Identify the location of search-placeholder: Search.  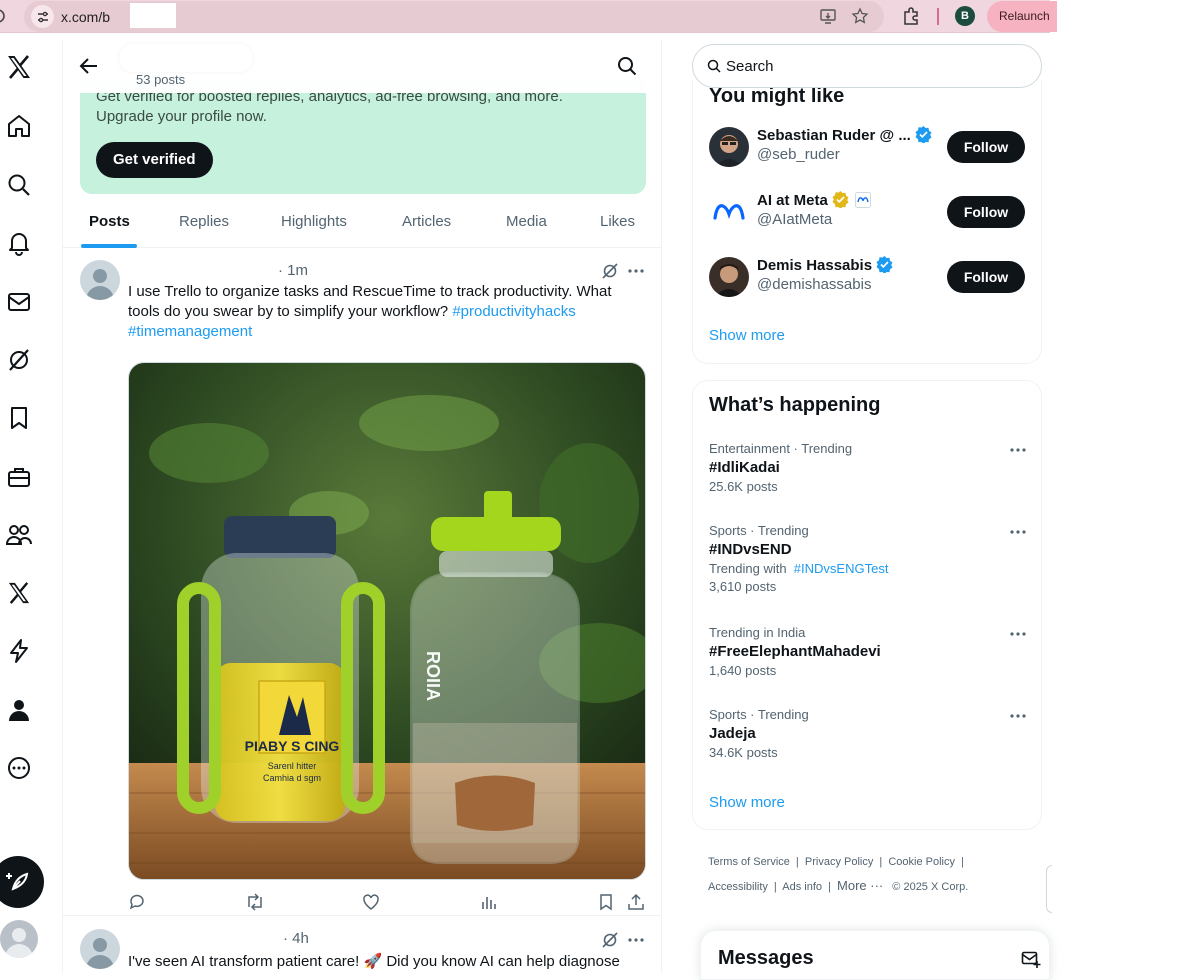
(750, 66).